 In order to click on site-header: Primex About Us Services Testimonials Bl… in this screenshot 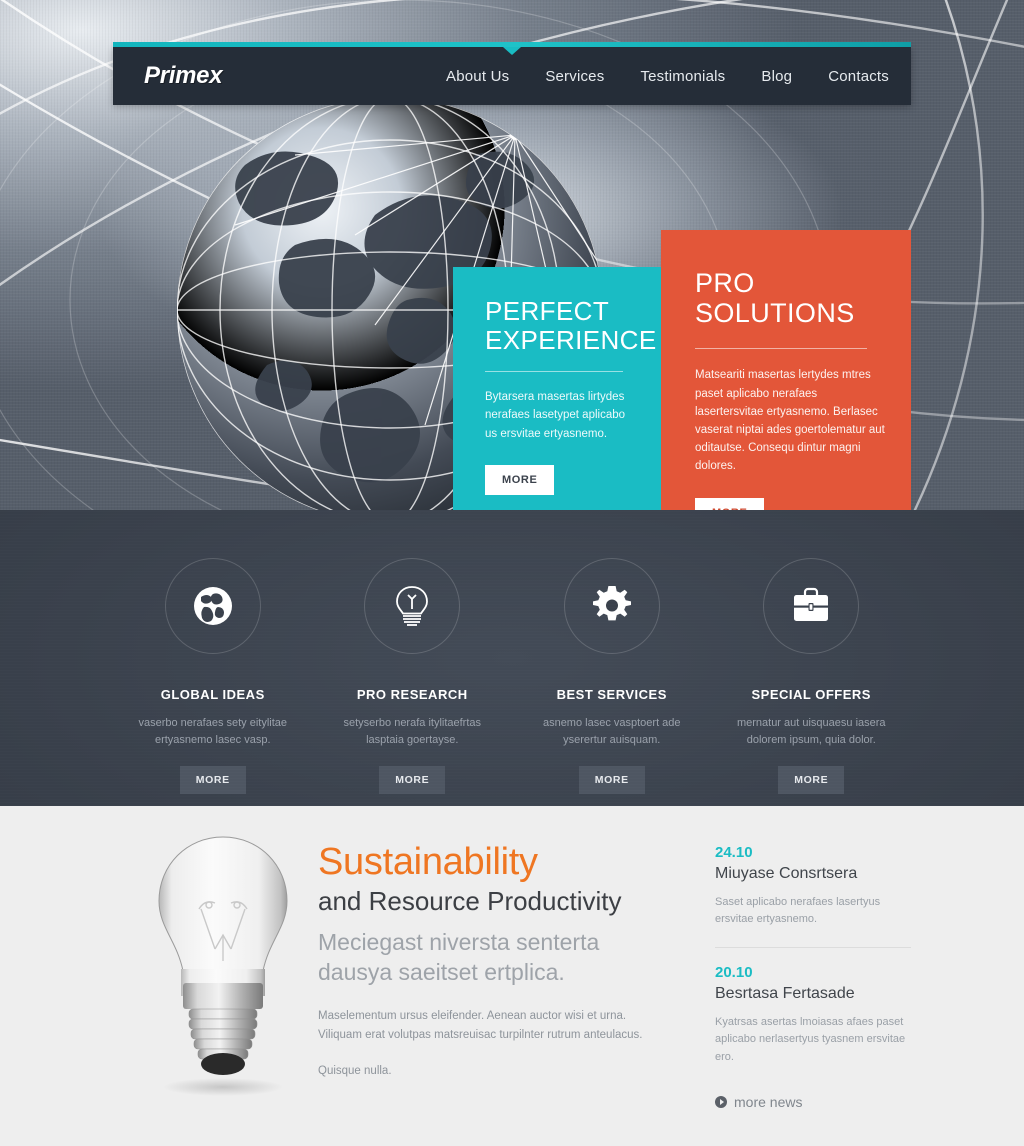, I will do `click(512, 73)`.